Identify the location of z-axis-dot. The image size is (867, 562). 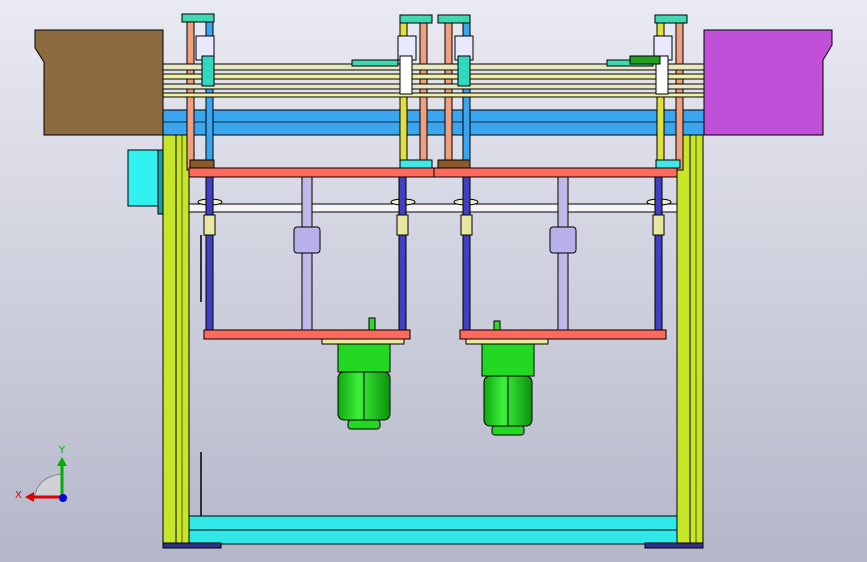
(63, 498).